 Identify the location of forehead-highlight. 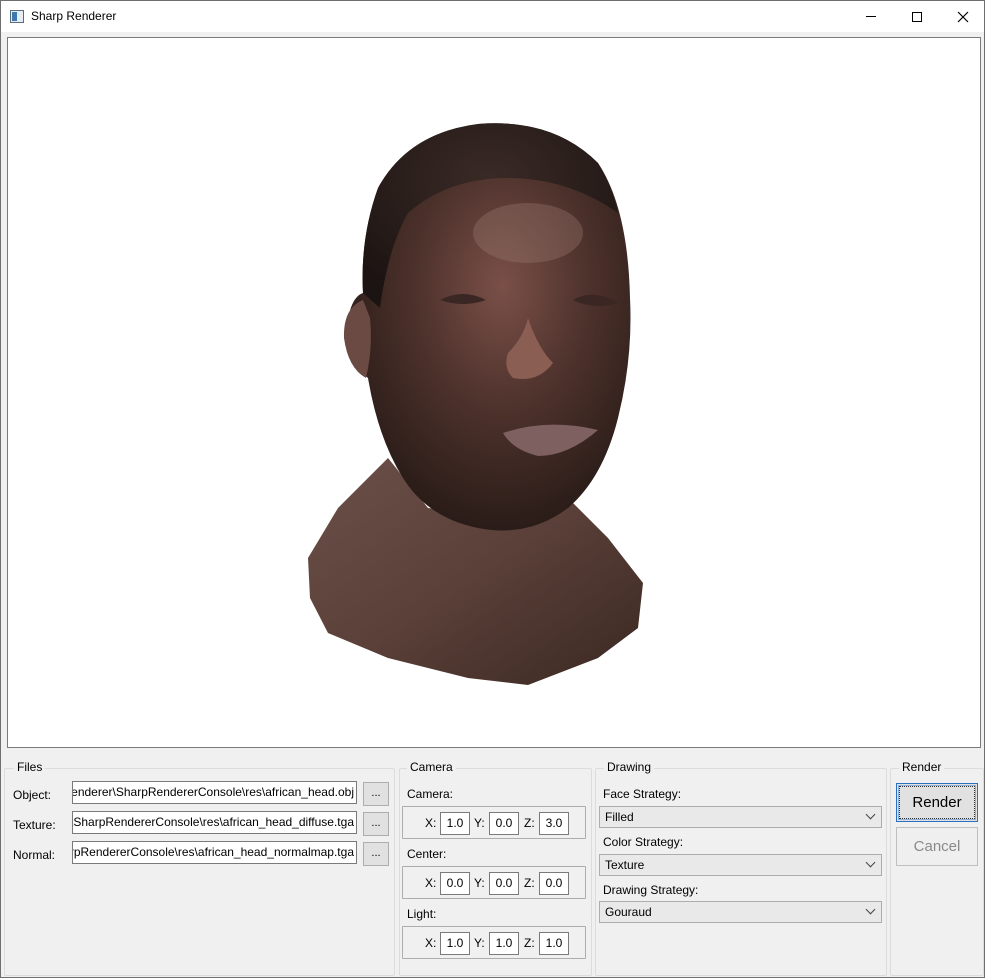
(528, 233).